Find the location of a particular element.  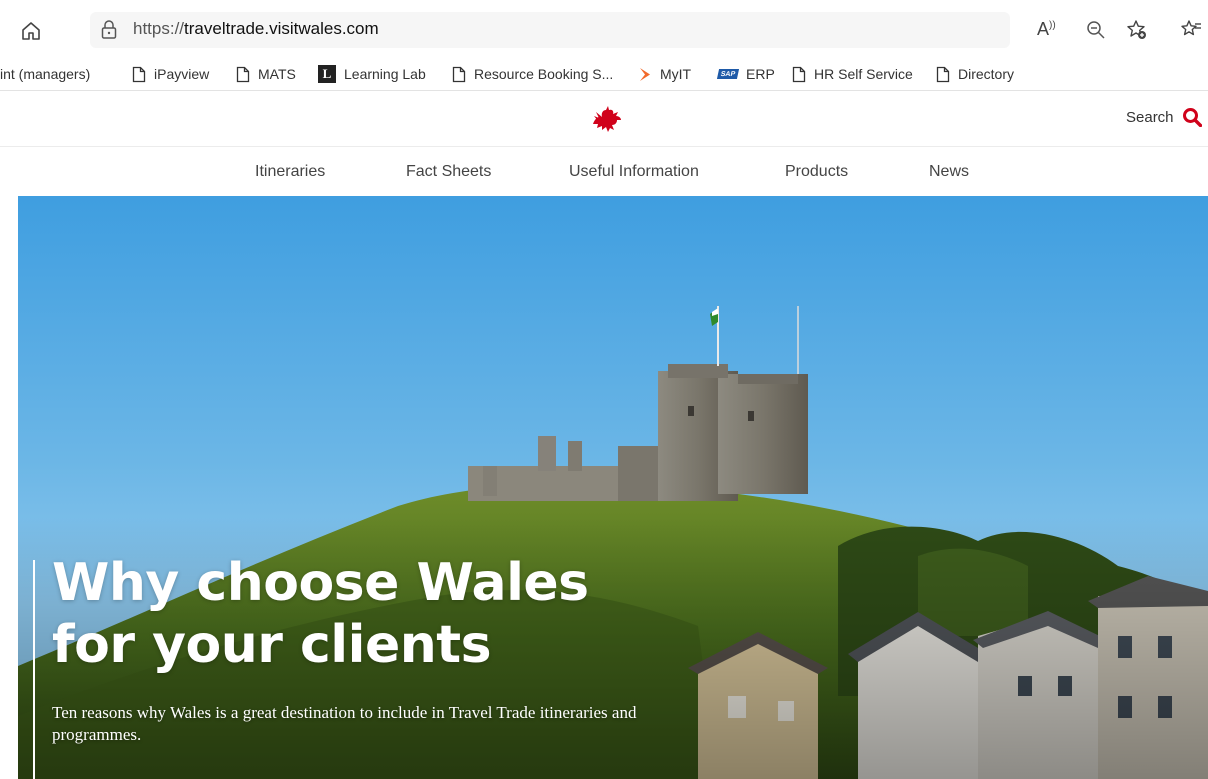

bookmark-label: MATS is located at coordinates (277, 74).